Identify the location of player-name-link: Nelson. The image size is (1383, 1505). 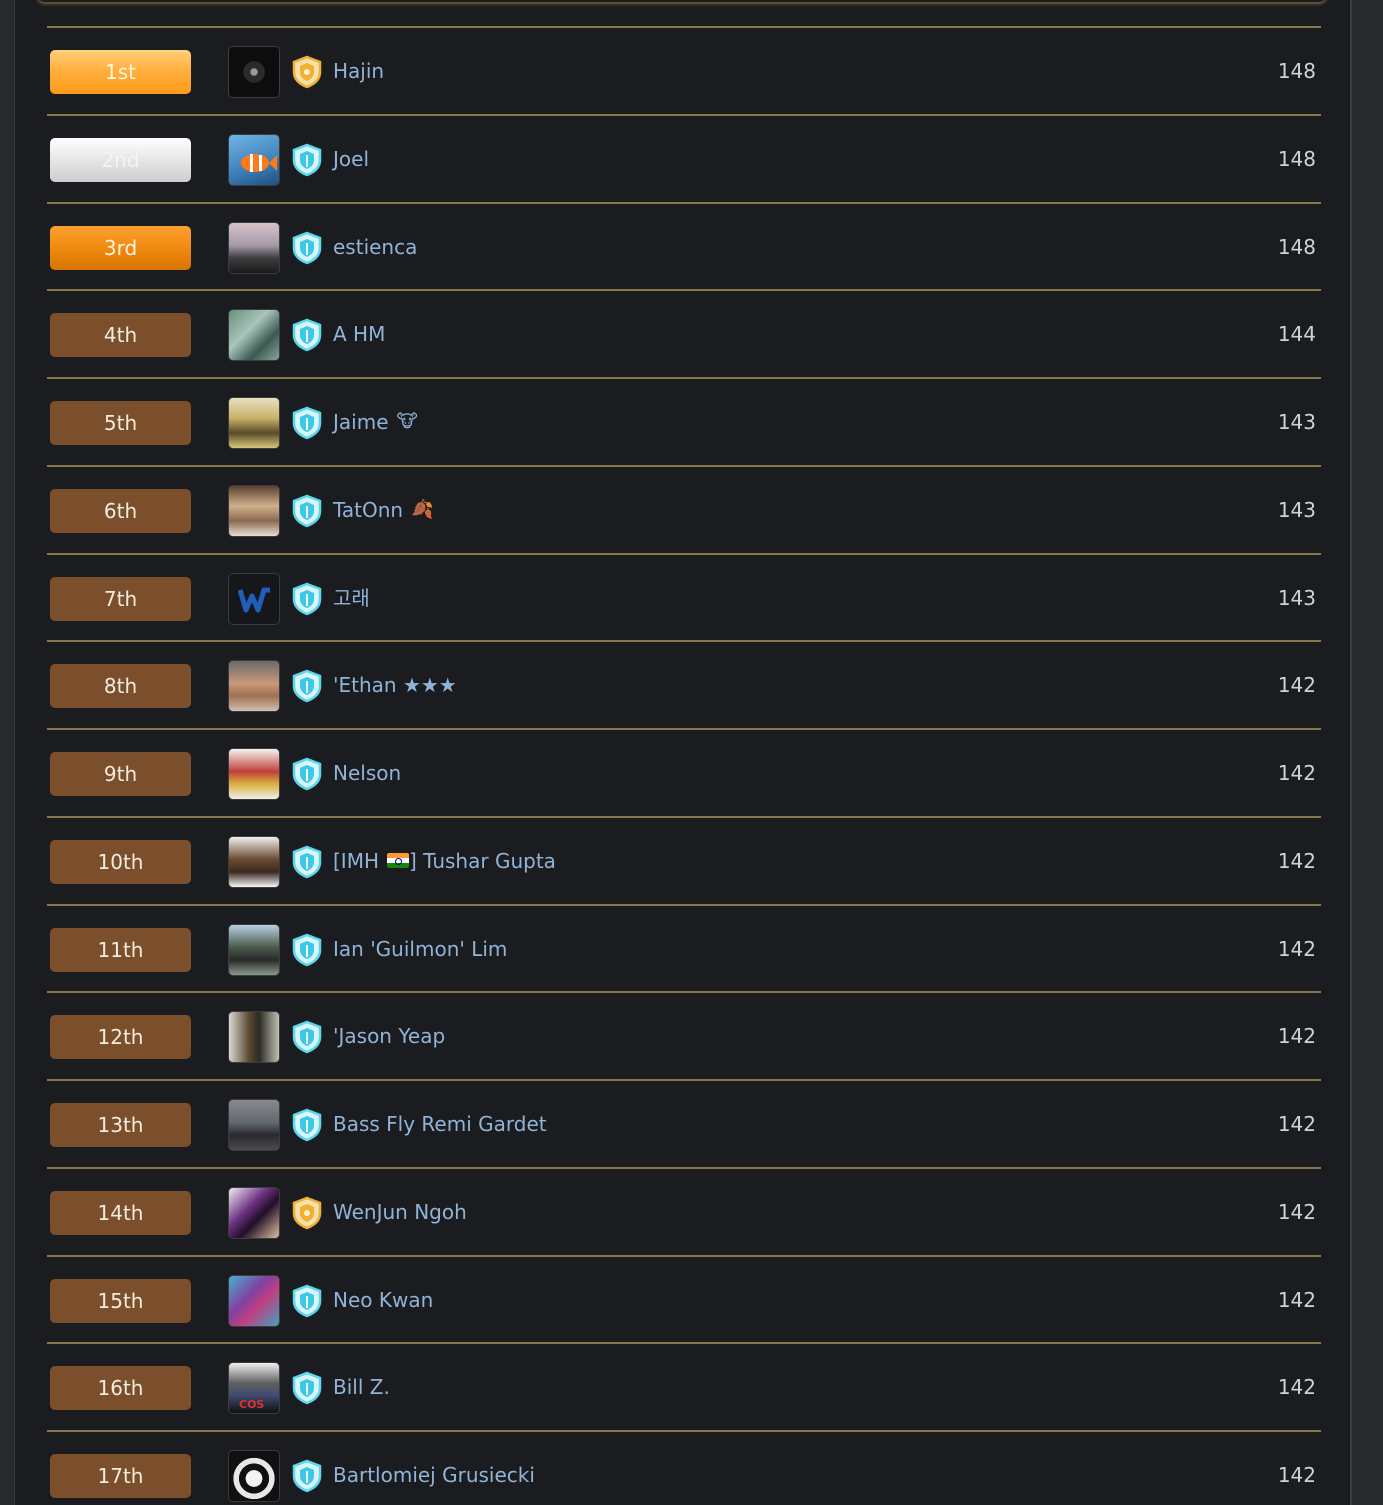
(367, 773).